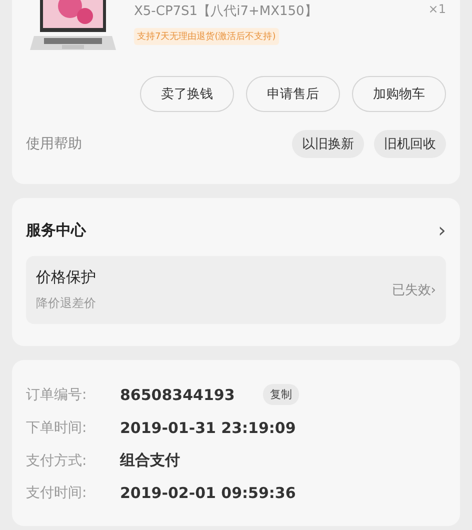 The width and height of the screenshot is (472, 530). What do you see at coordinates (399, 94) in the screenshot?
I see `action-button: 加购物车` at bounding box center [399, 94].